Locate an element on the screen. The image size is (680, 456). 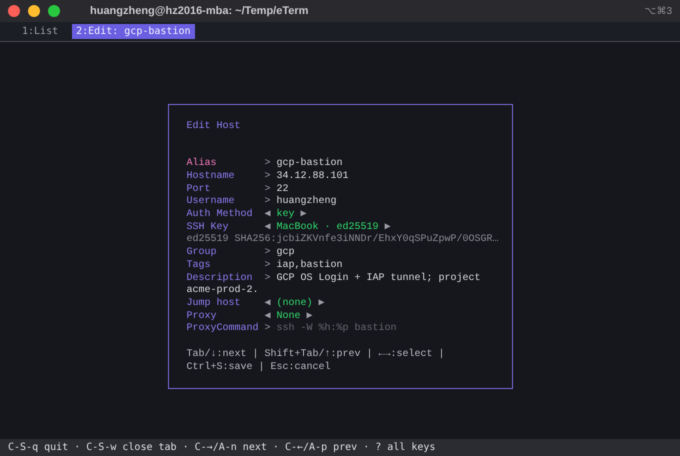
tab: 2:Edit: gcp-bastion is located at coordinates (133, 31).